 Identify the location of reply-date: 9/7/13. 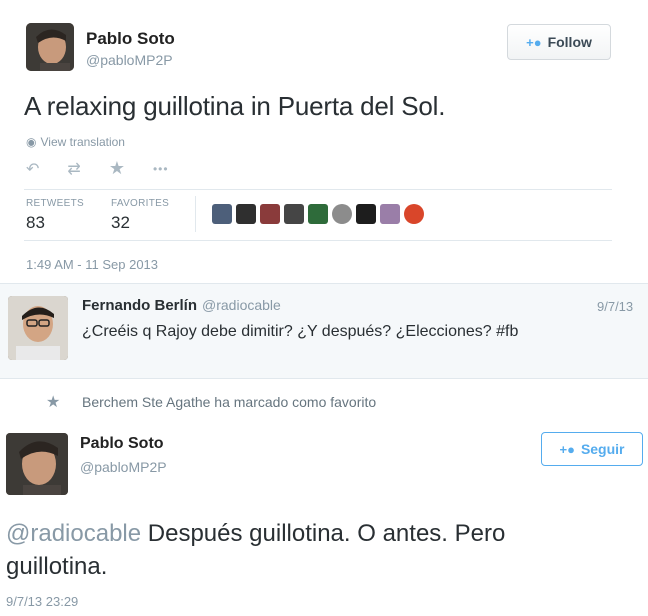
(615, 306).